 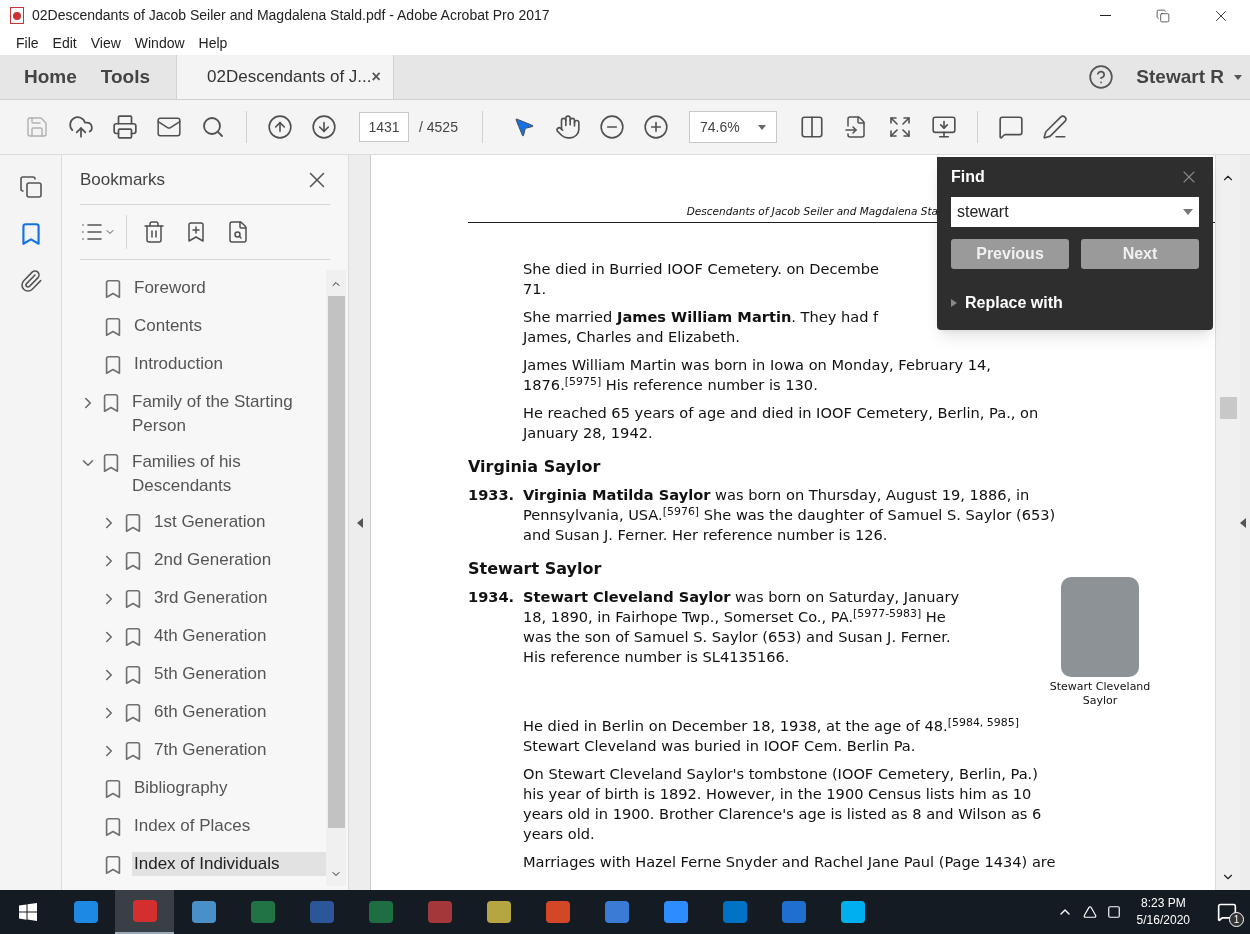 I want to click on windows-logo-icon, so click(x=28, y=912).